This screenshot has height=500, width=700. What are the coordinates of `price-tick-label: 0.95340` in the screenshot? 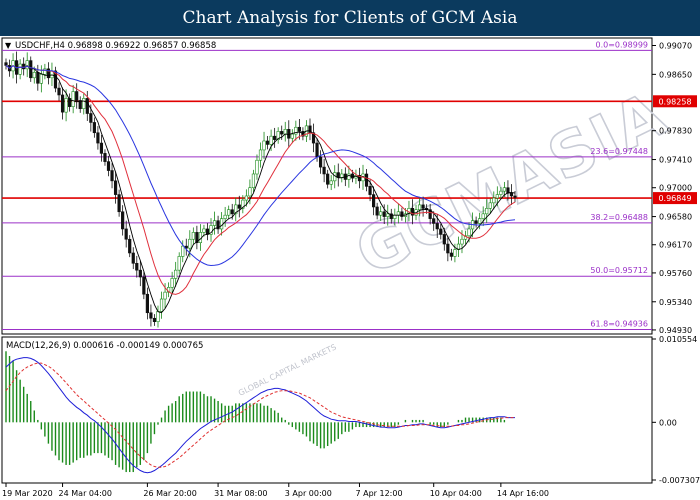 It's located at (675, 302).